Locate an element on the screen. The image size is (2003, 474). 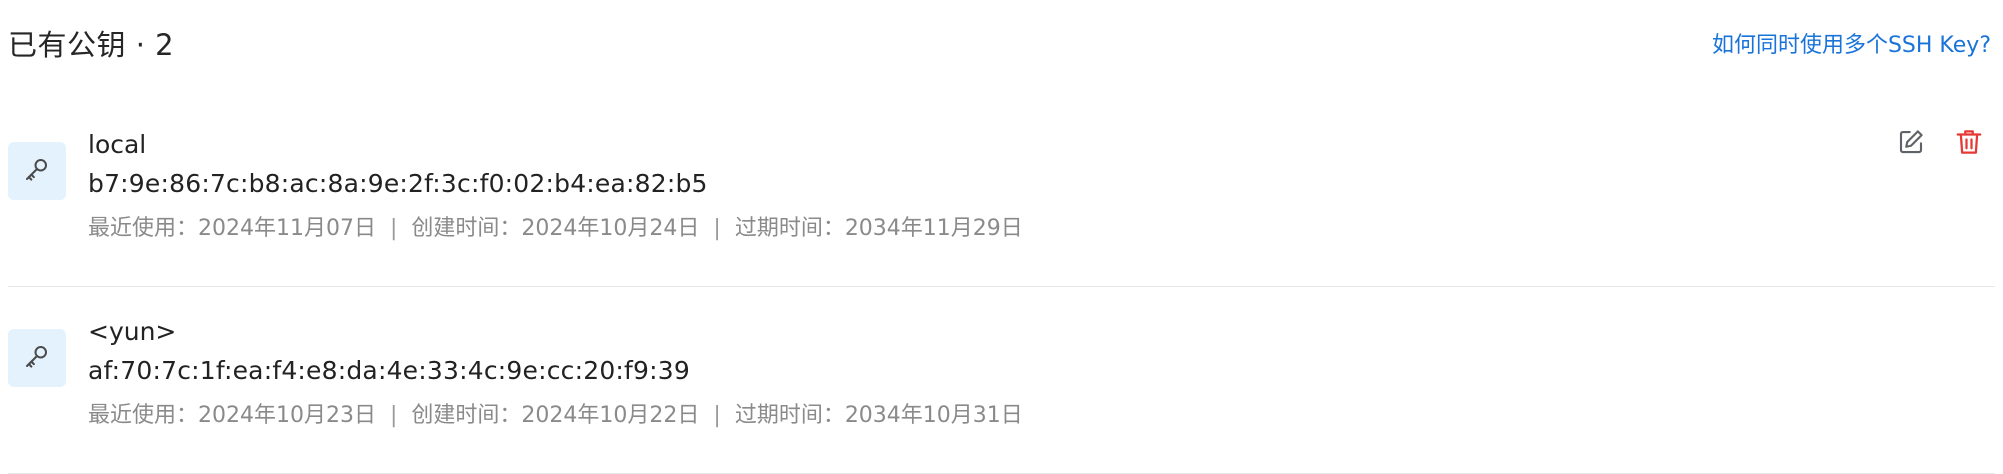
multiple-ssh-key-help-link: 如何同时使用多个SSH Key? is located at coordinates (1851, 43).